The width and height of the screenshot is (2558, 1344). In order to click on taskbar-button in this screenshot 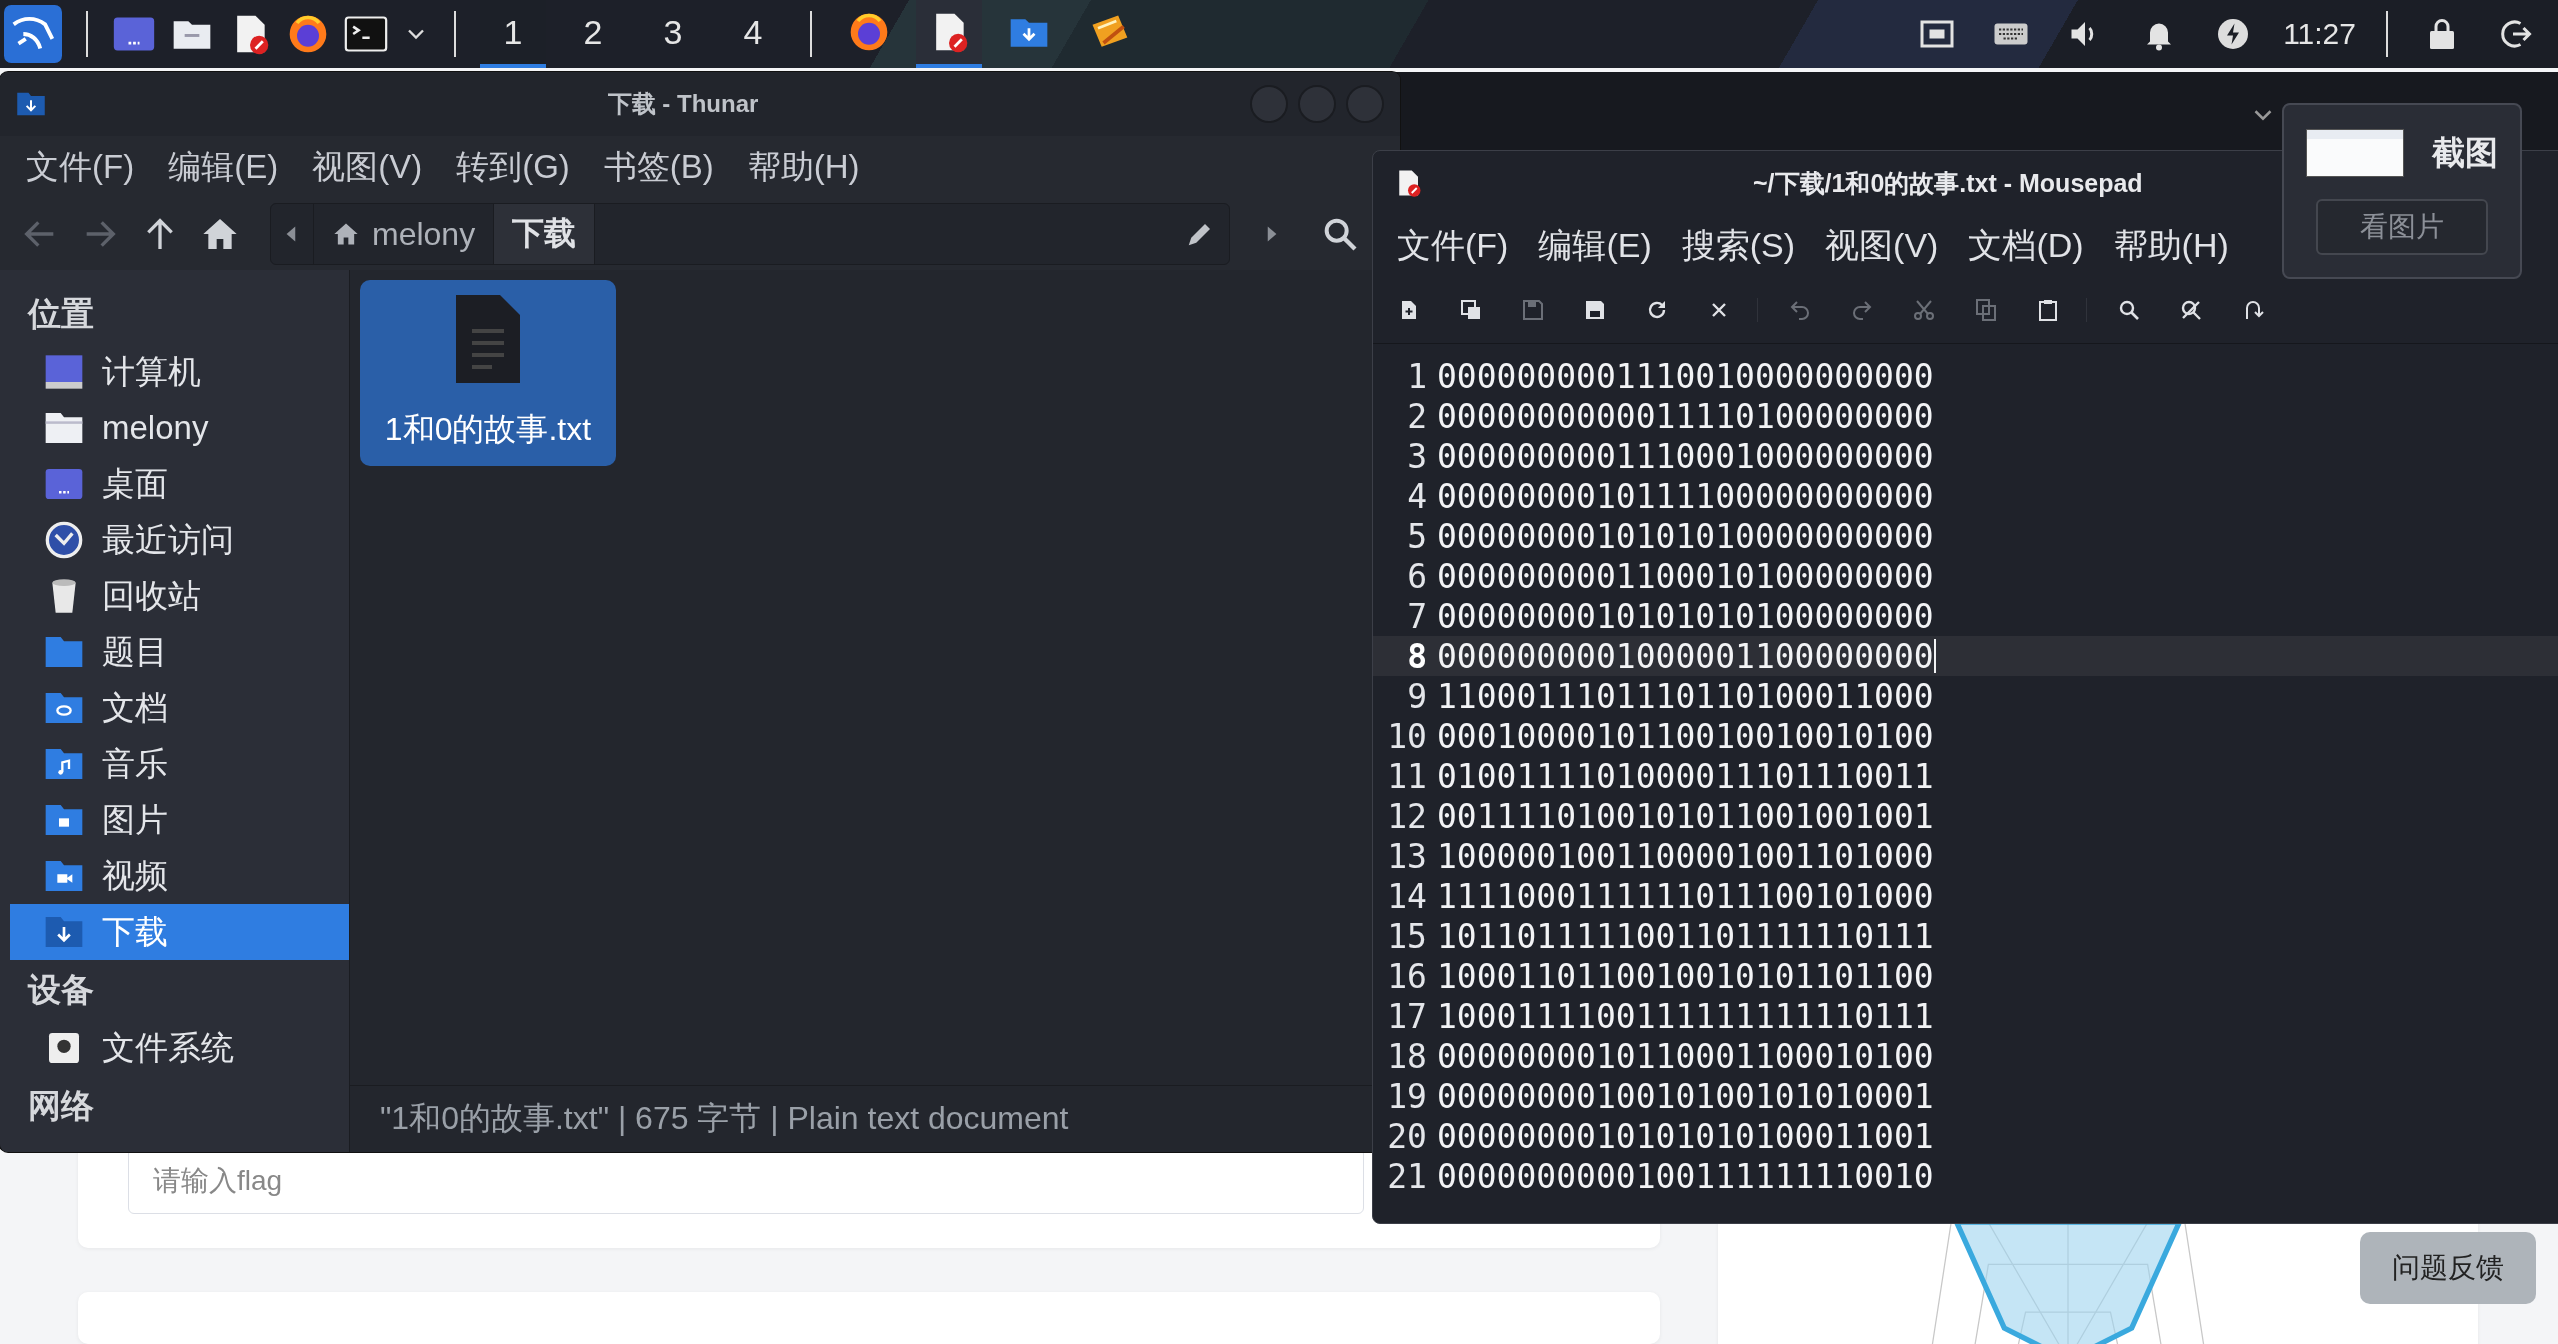, I will do `click(949, 34)`.